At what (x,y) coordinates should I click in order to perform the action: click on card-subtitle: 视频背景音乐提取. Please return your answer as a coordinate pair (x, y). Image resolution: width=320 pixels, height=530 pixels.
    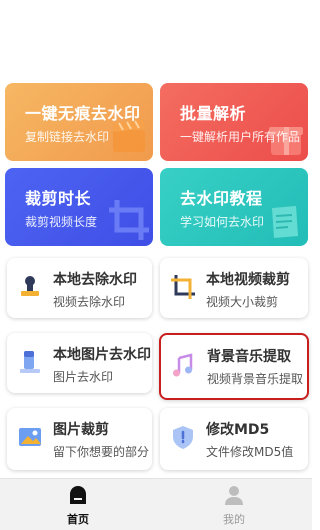
    Looking at the image, I should click on (255, 379).